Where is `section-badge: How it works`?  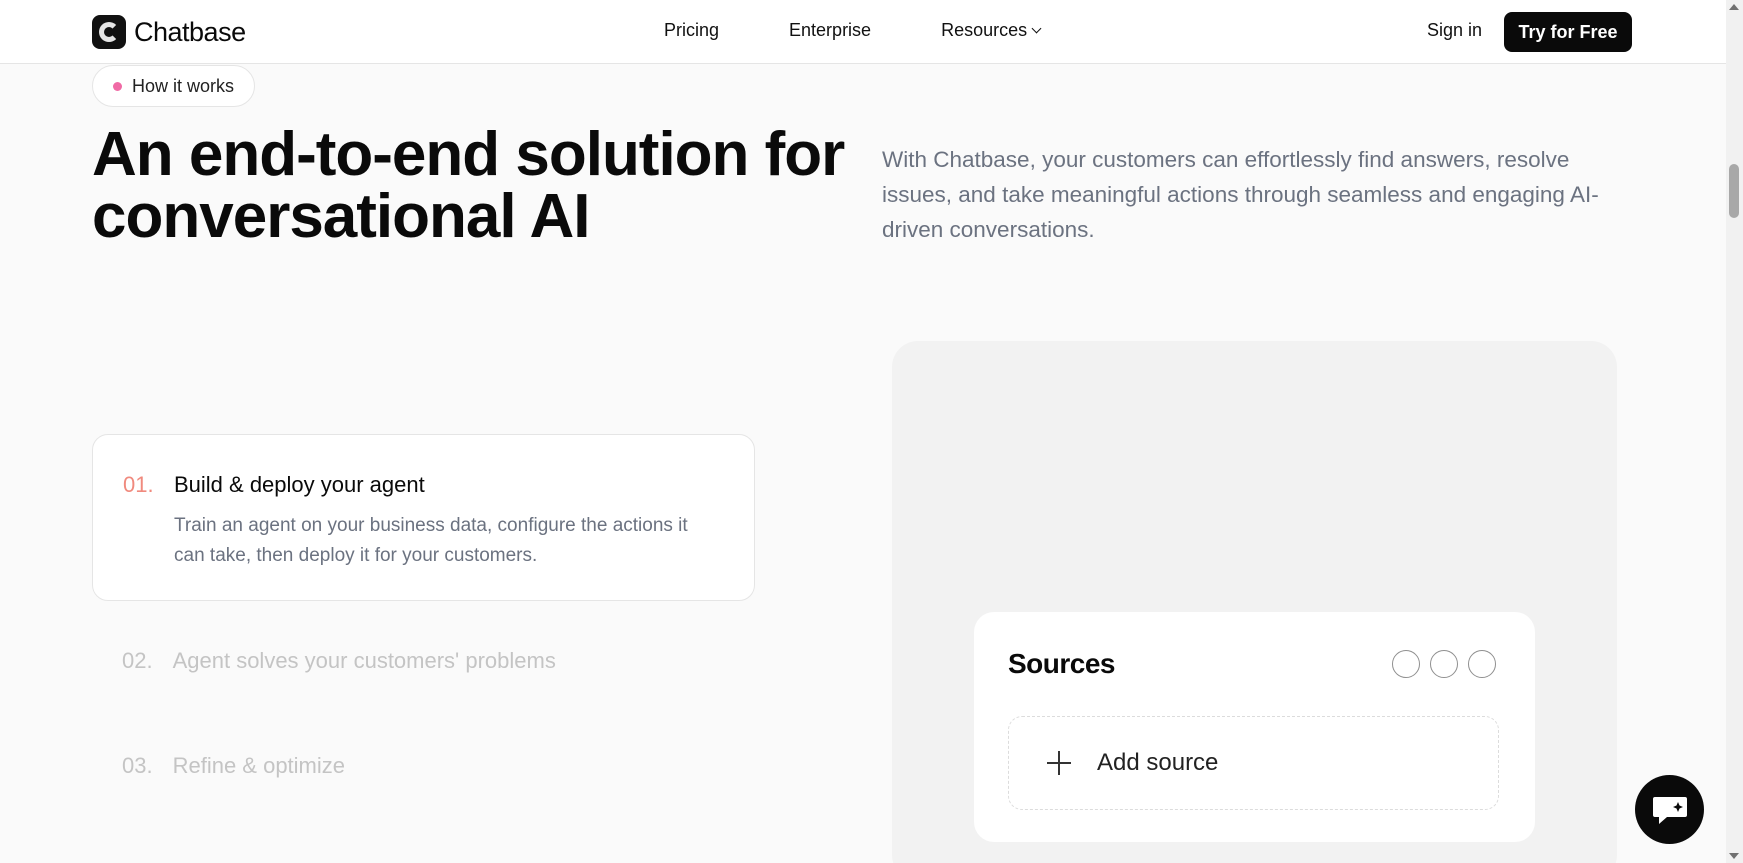
section-badge: How it works is located at coordinates (174, 86).